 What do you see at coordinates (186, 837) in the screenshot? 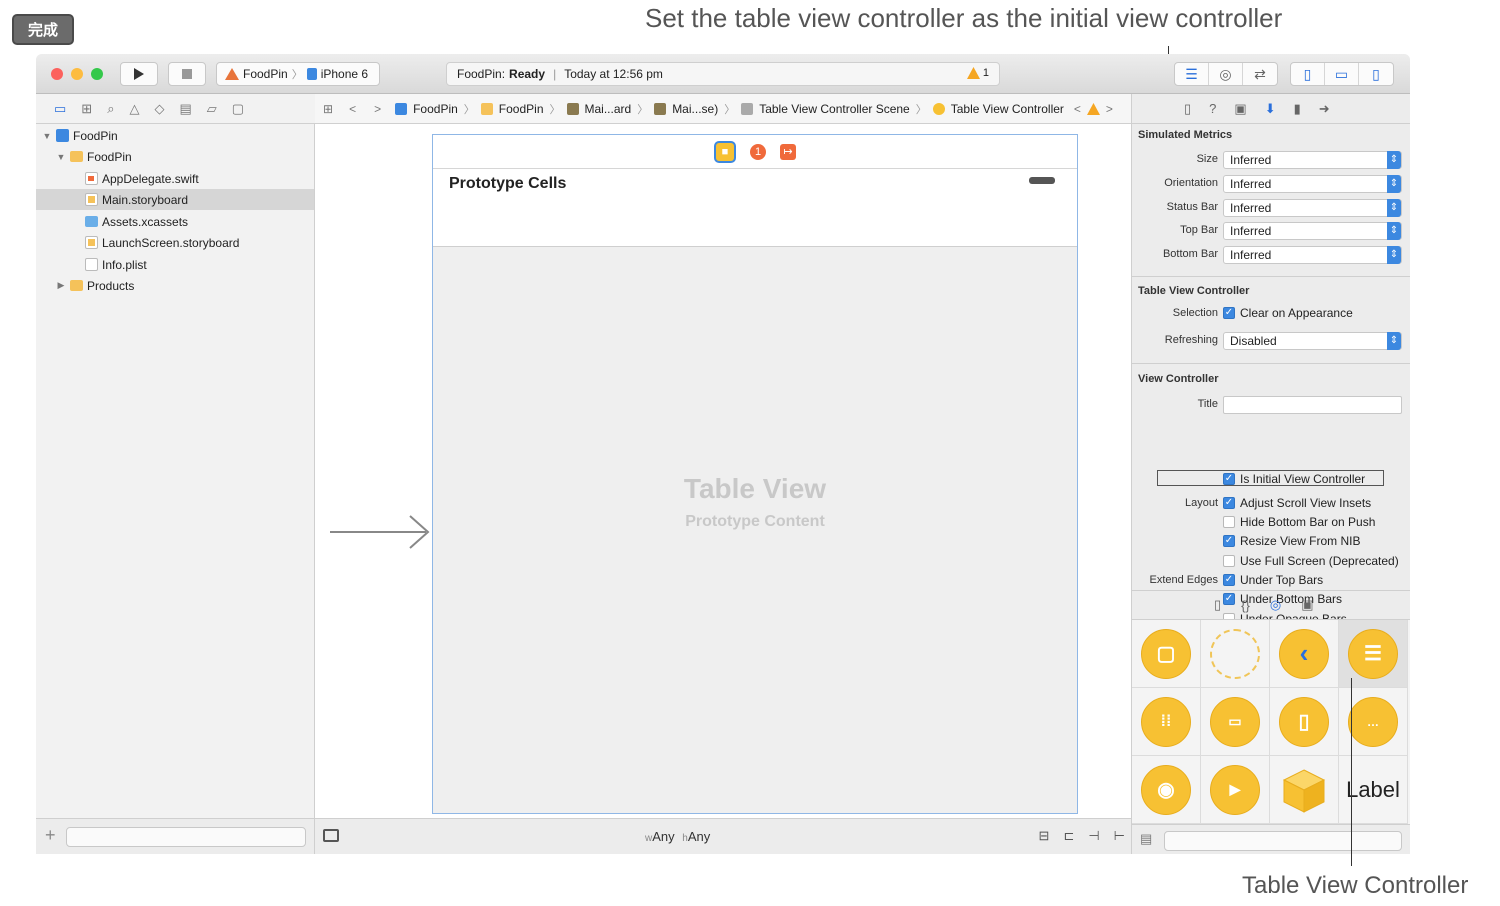
I see `navigator-filter-field` at bounding box center [186, 837].